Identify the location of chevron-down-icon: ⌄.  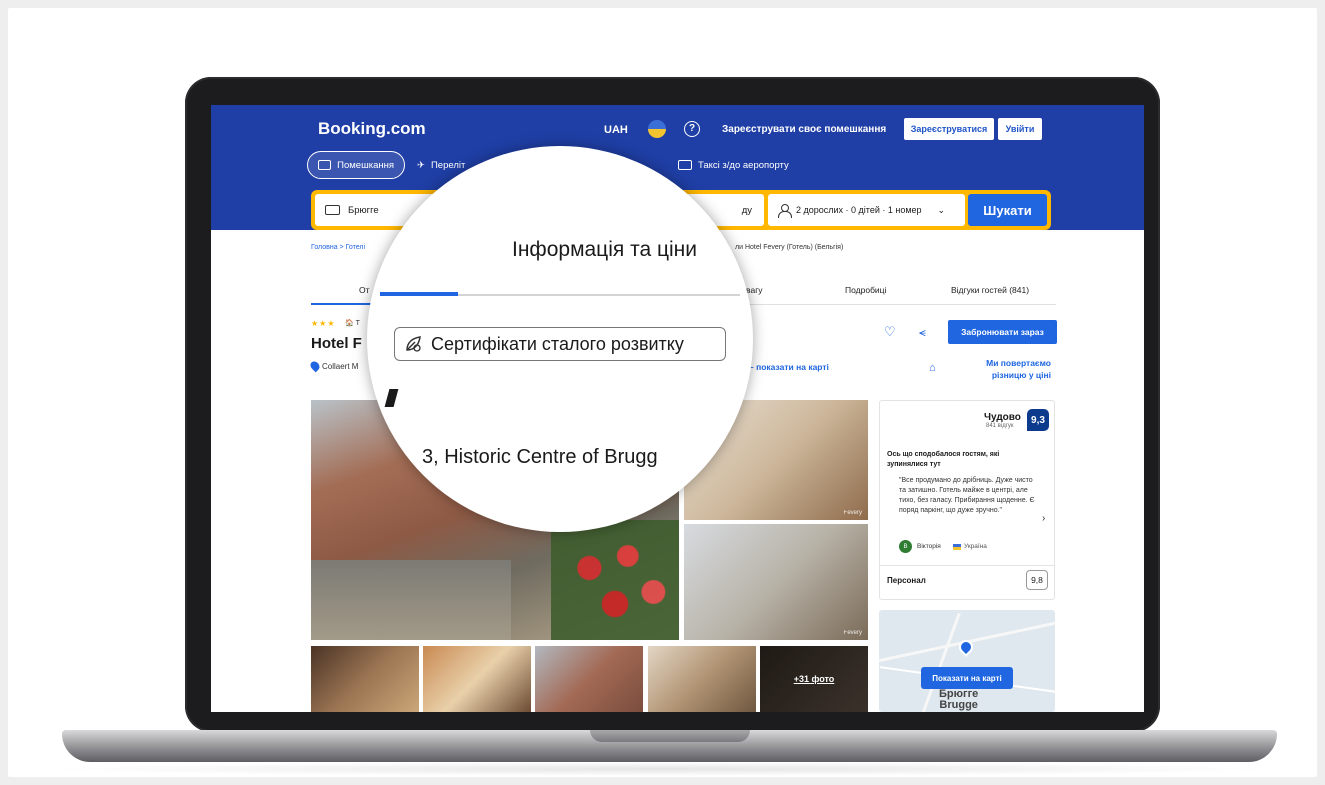
(941, 209).